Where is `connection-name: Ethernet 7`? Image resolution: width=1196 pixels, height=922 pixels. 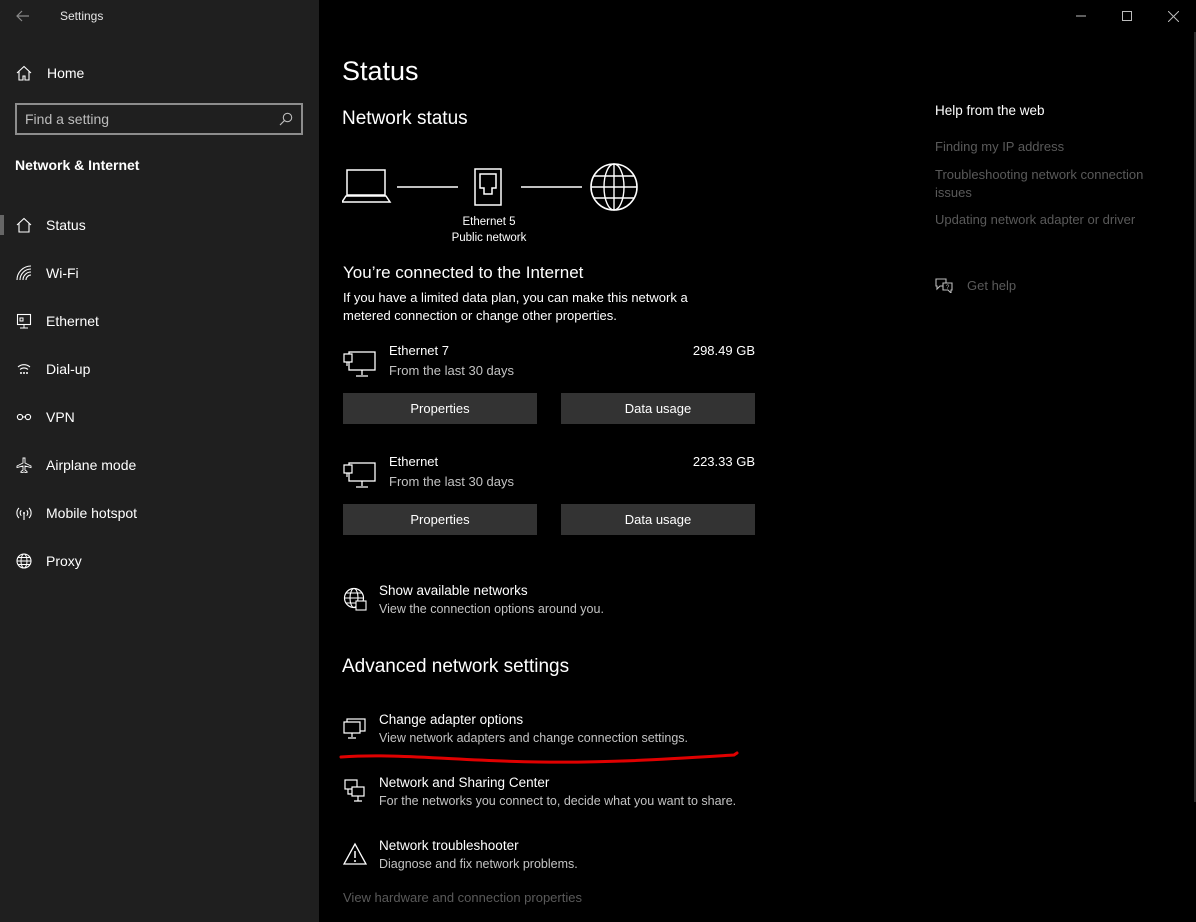
connection-name: Ethernet 7 is located at coordinates (419, 350).